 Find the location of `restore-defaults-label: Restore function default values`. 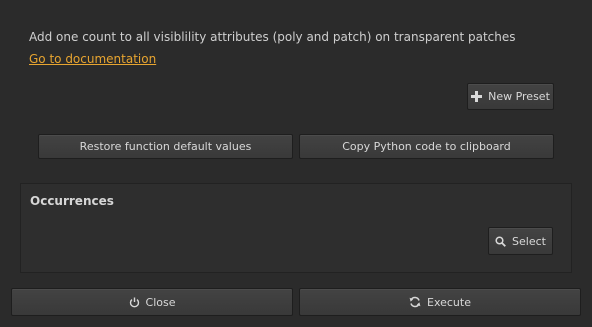

restore-defaults-label: Restore function default values is located at coordinates (165, 146).